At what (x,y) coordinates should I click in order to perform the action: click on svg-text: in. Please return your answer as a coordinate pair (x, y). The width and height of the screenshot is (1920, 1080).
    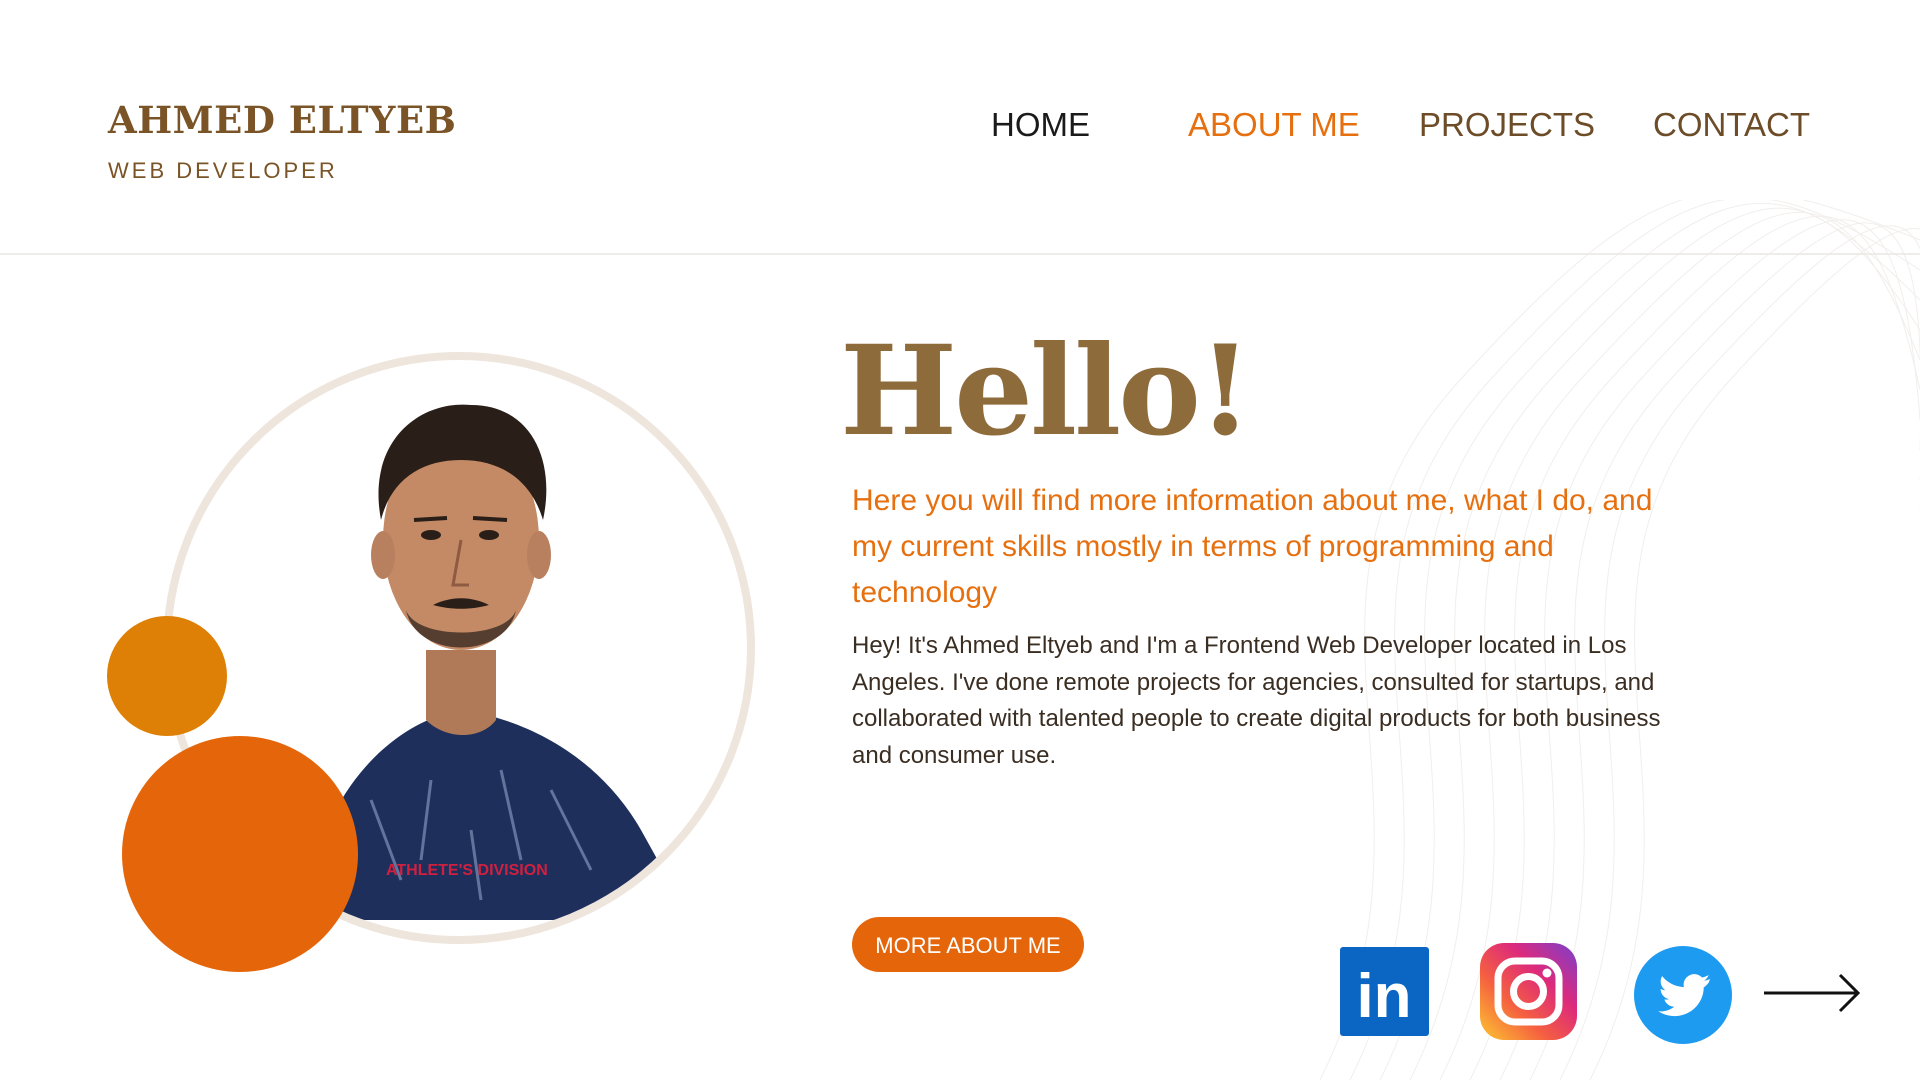
    Looking at the image, I should click on (1383, 996).